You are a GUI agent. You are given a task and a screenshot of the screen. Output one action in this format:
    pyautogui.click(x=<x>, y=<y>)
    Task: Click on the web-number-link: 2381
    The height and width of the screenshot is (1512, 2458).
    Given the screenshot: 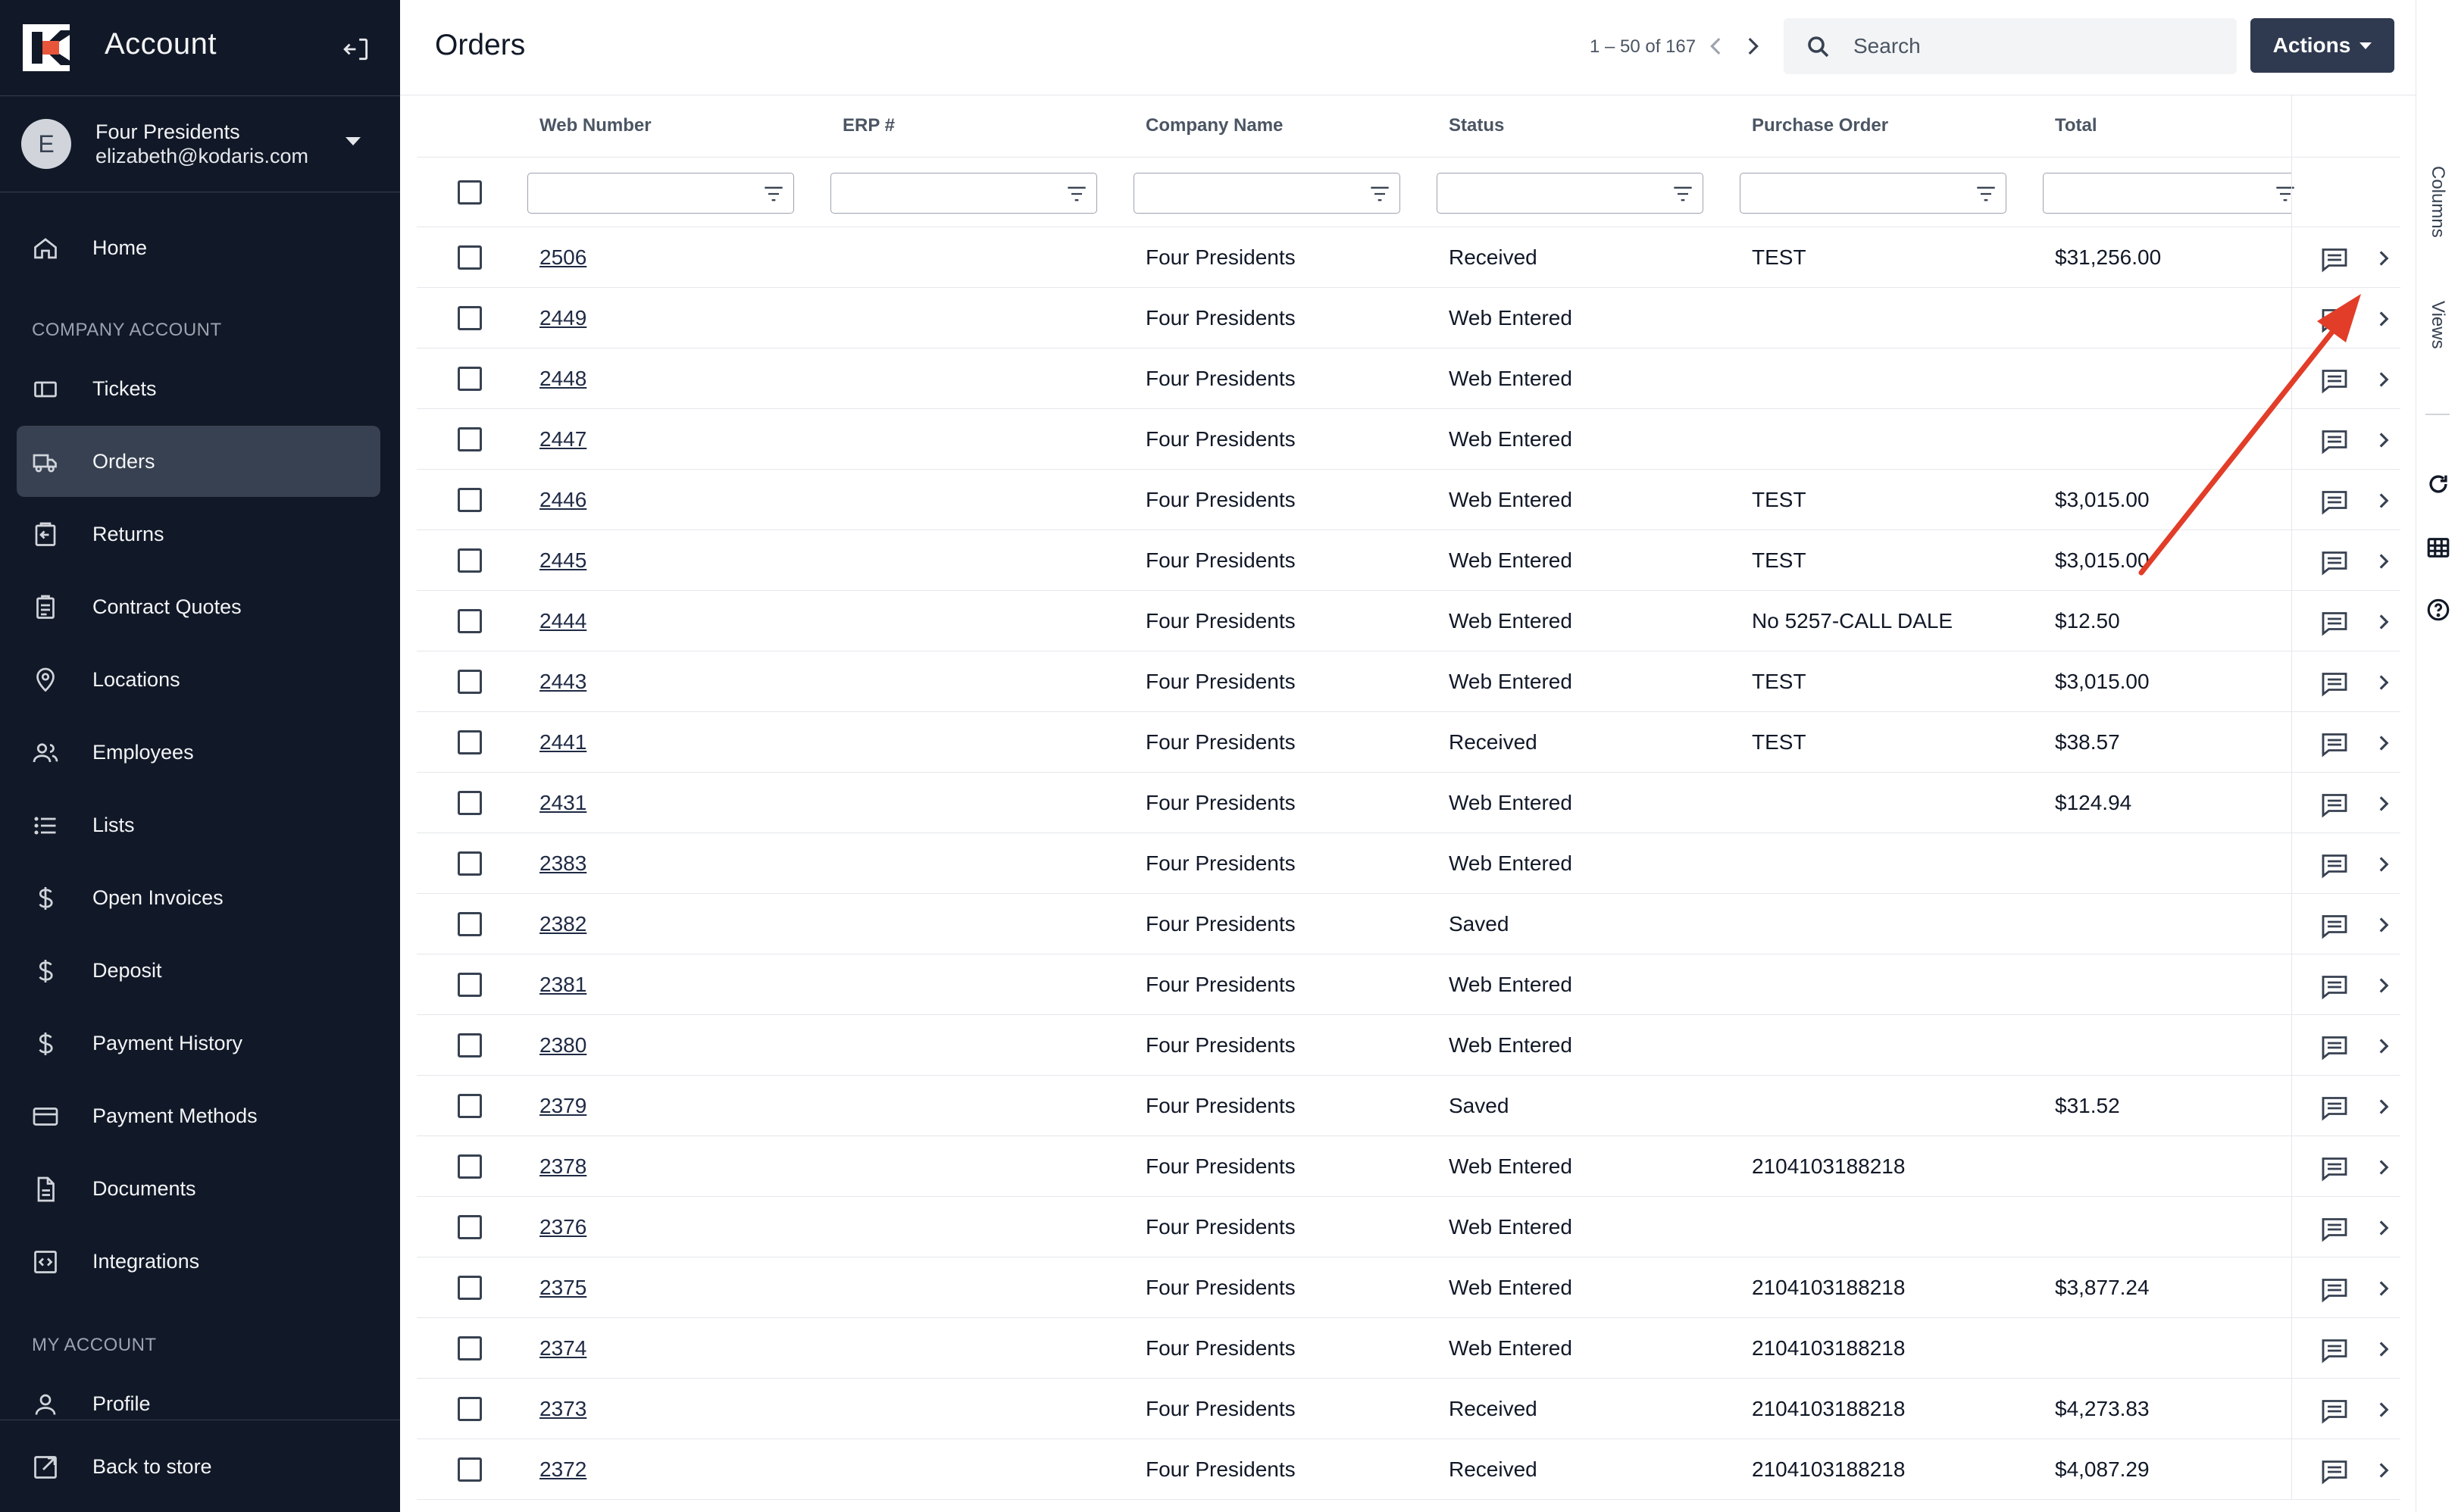 What is the action you would take?
    pyautogui.click(x=562, y=985)
    